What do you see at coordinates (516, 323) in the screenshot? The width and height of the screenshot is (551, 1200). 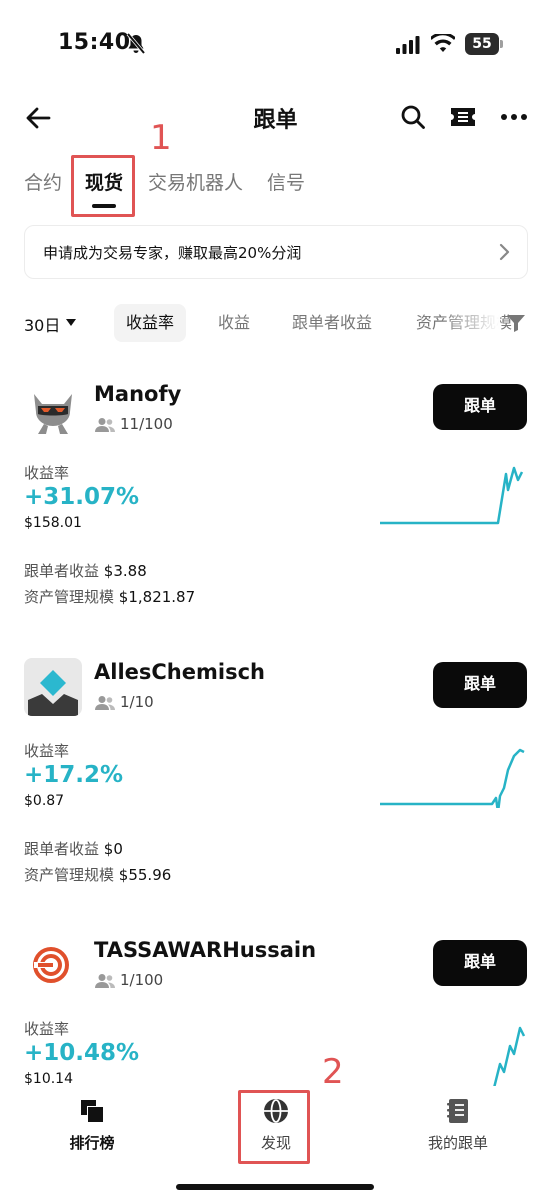 I see `filter-icon` at bounding box center [516, 323].